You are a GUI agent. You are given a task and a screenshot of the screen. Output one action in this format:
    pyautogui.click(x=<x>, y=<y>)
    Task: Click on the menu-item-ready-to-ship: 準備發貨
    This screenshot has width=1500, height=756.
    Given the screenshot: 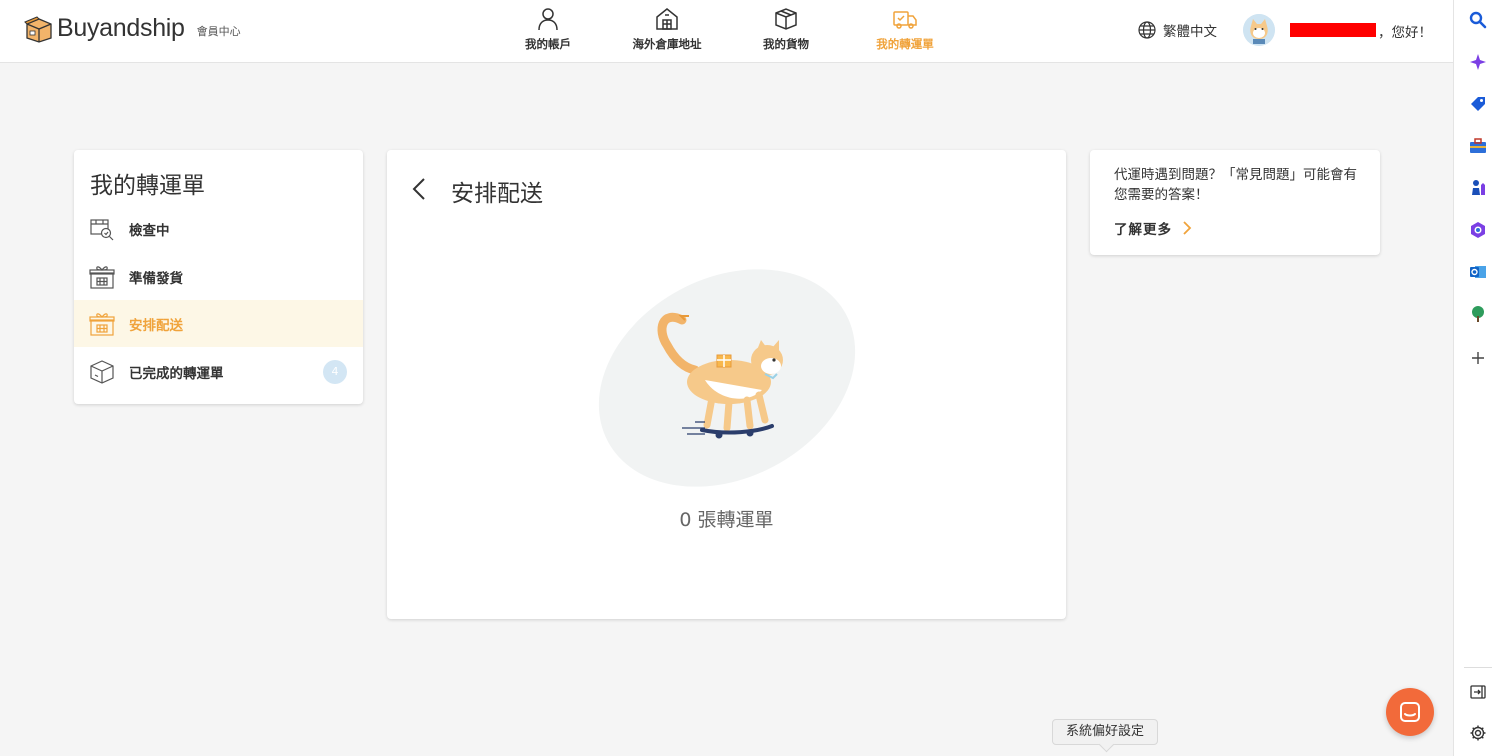 What is the action you would take?
    pyautogui.click(x=218, y=276)
    